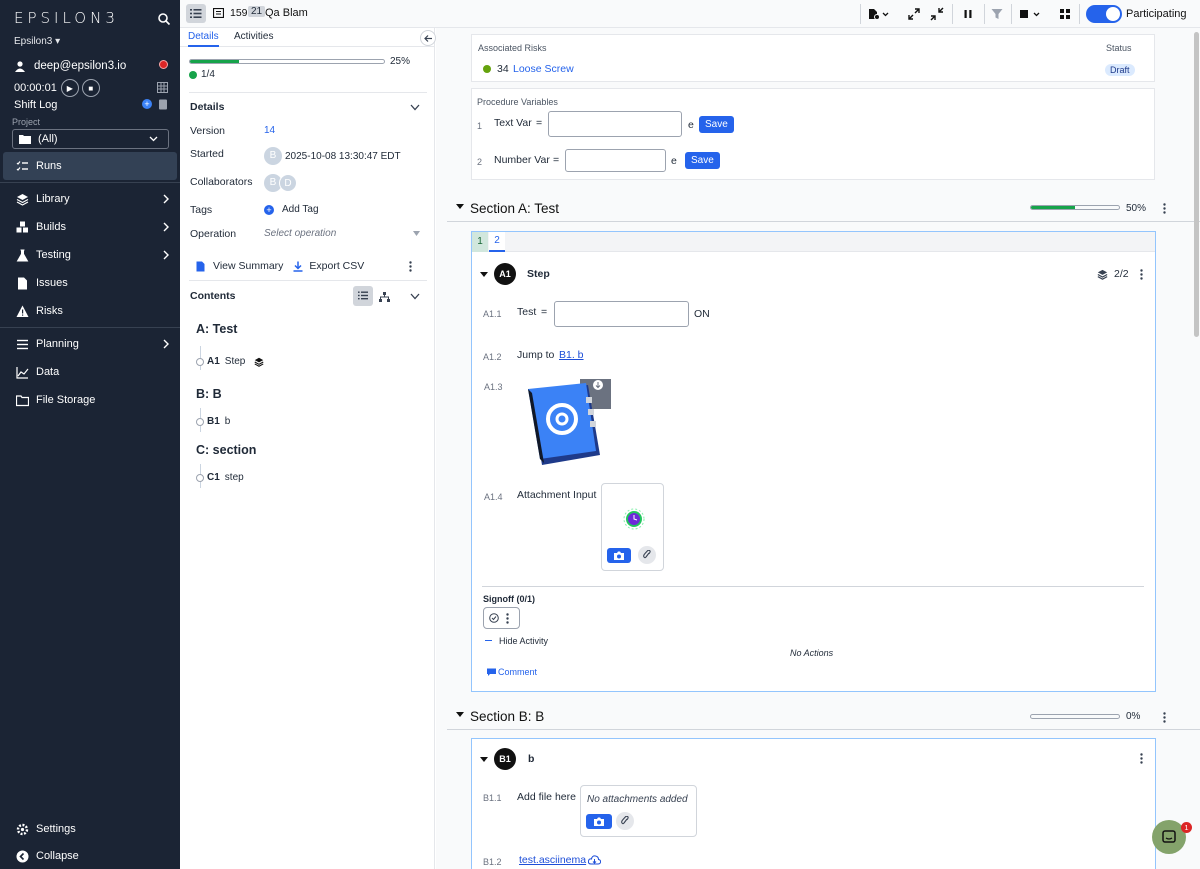  What do you see at coordinates (615, 124) in the screenshot?
I see `text-var-input` at bounding box center [615, 124].